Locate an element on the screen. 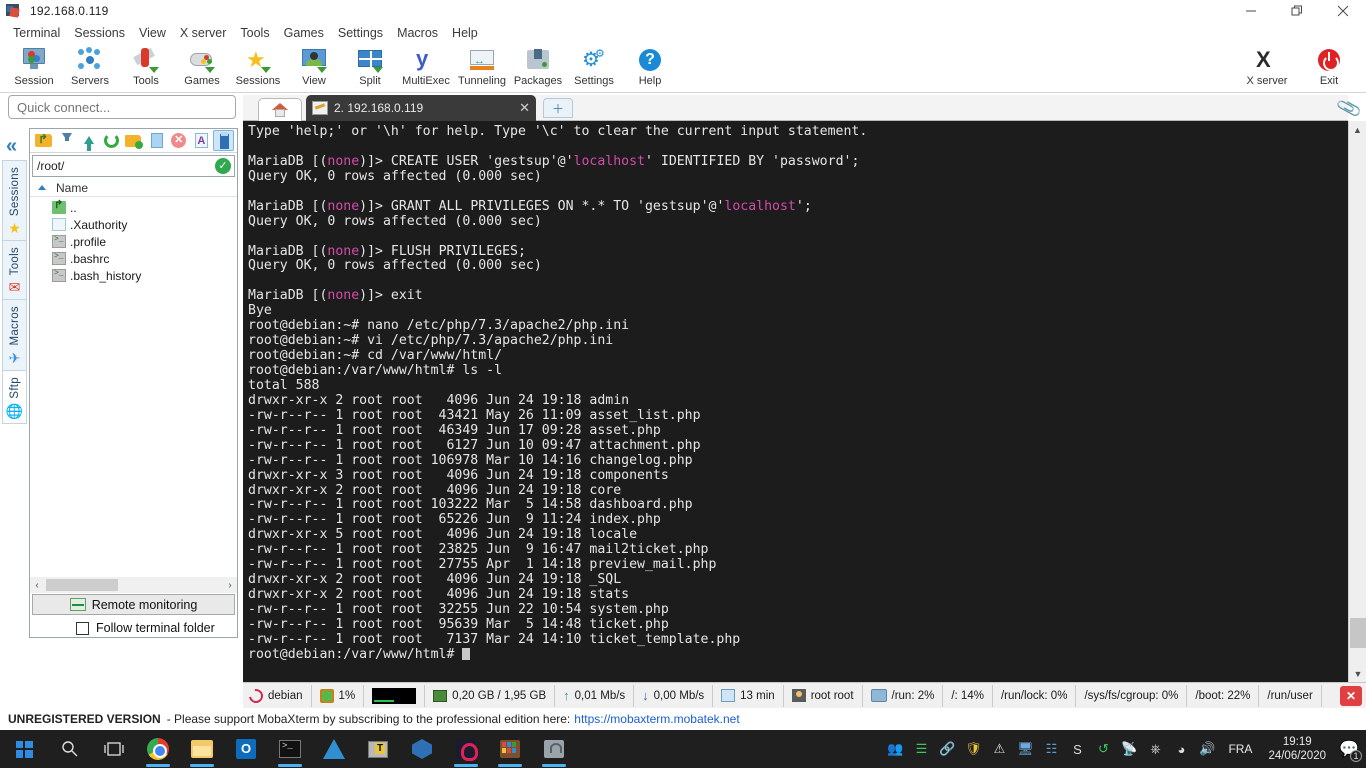 The image size is (1366, 768). display-icon: 🖥 is located at coordinates (1025, 749).